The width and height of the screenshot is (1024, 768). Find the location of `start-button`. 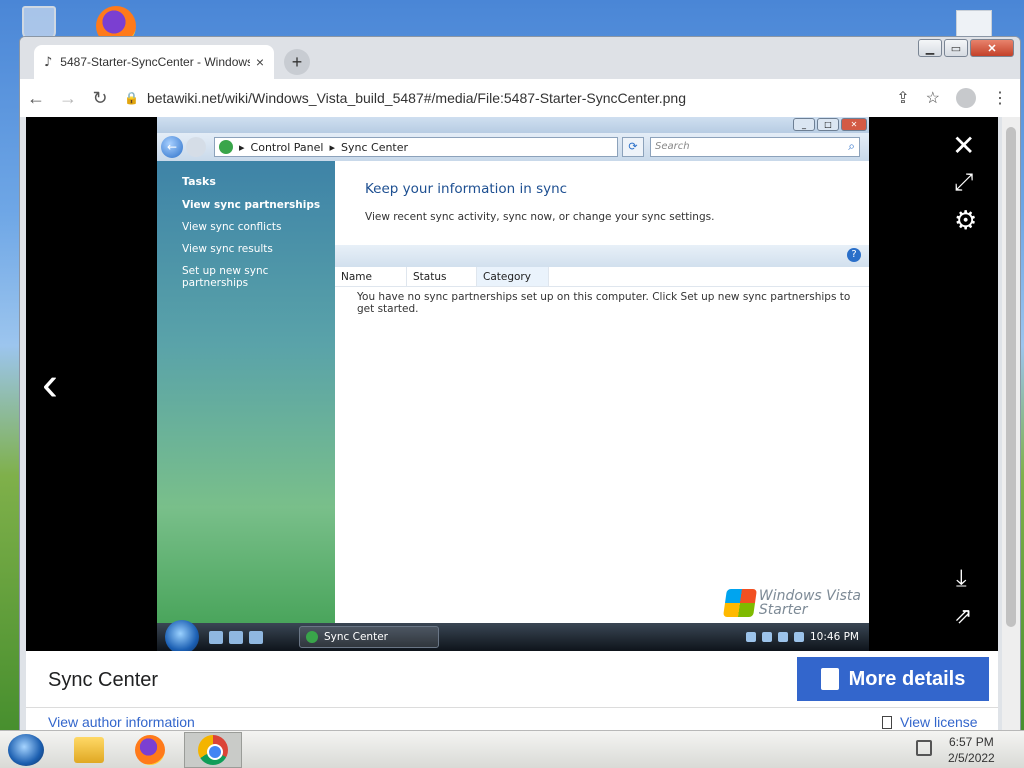

start-button is located at coordinates (26, 750).